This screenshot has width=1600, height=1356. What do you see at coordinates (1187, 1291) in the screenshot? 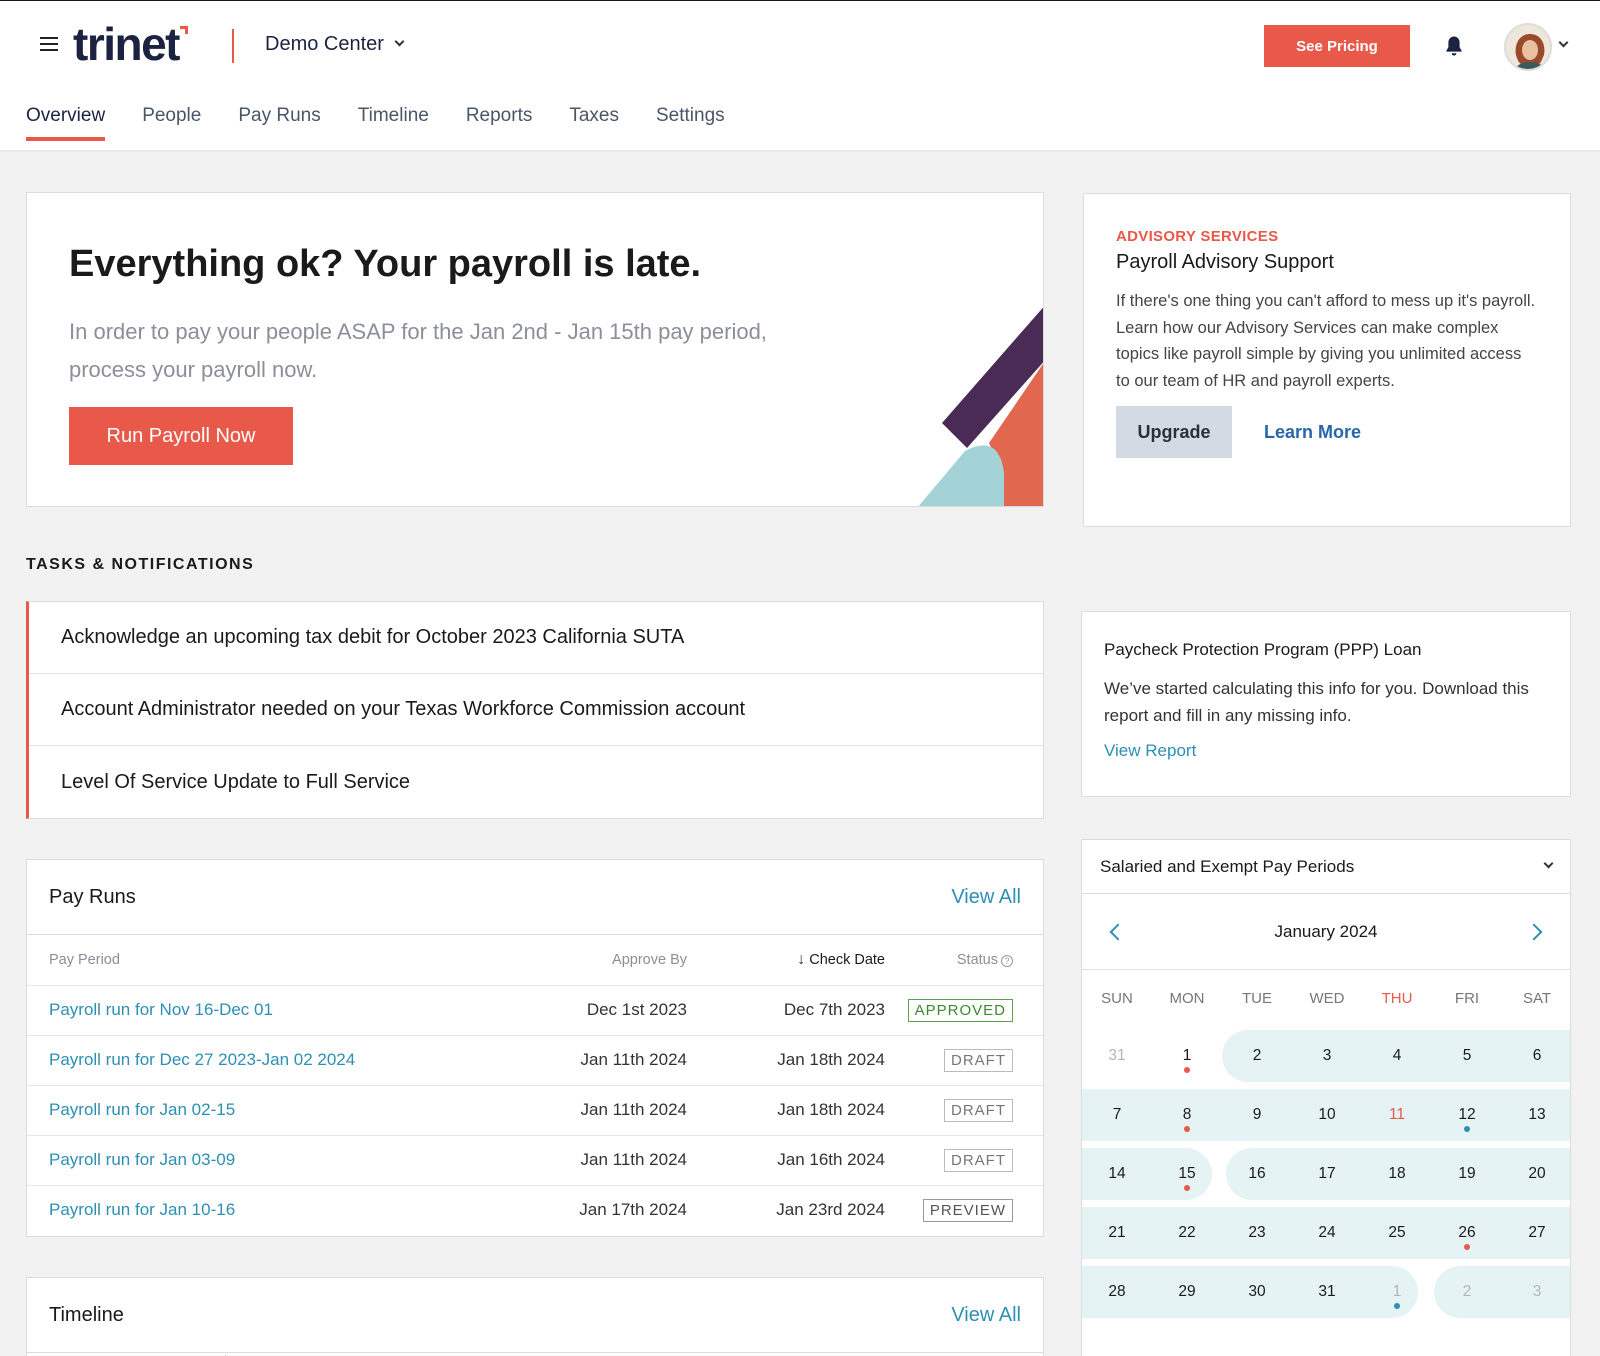
I see `calendar-day: 29` at bounding box center [1187, 1291].